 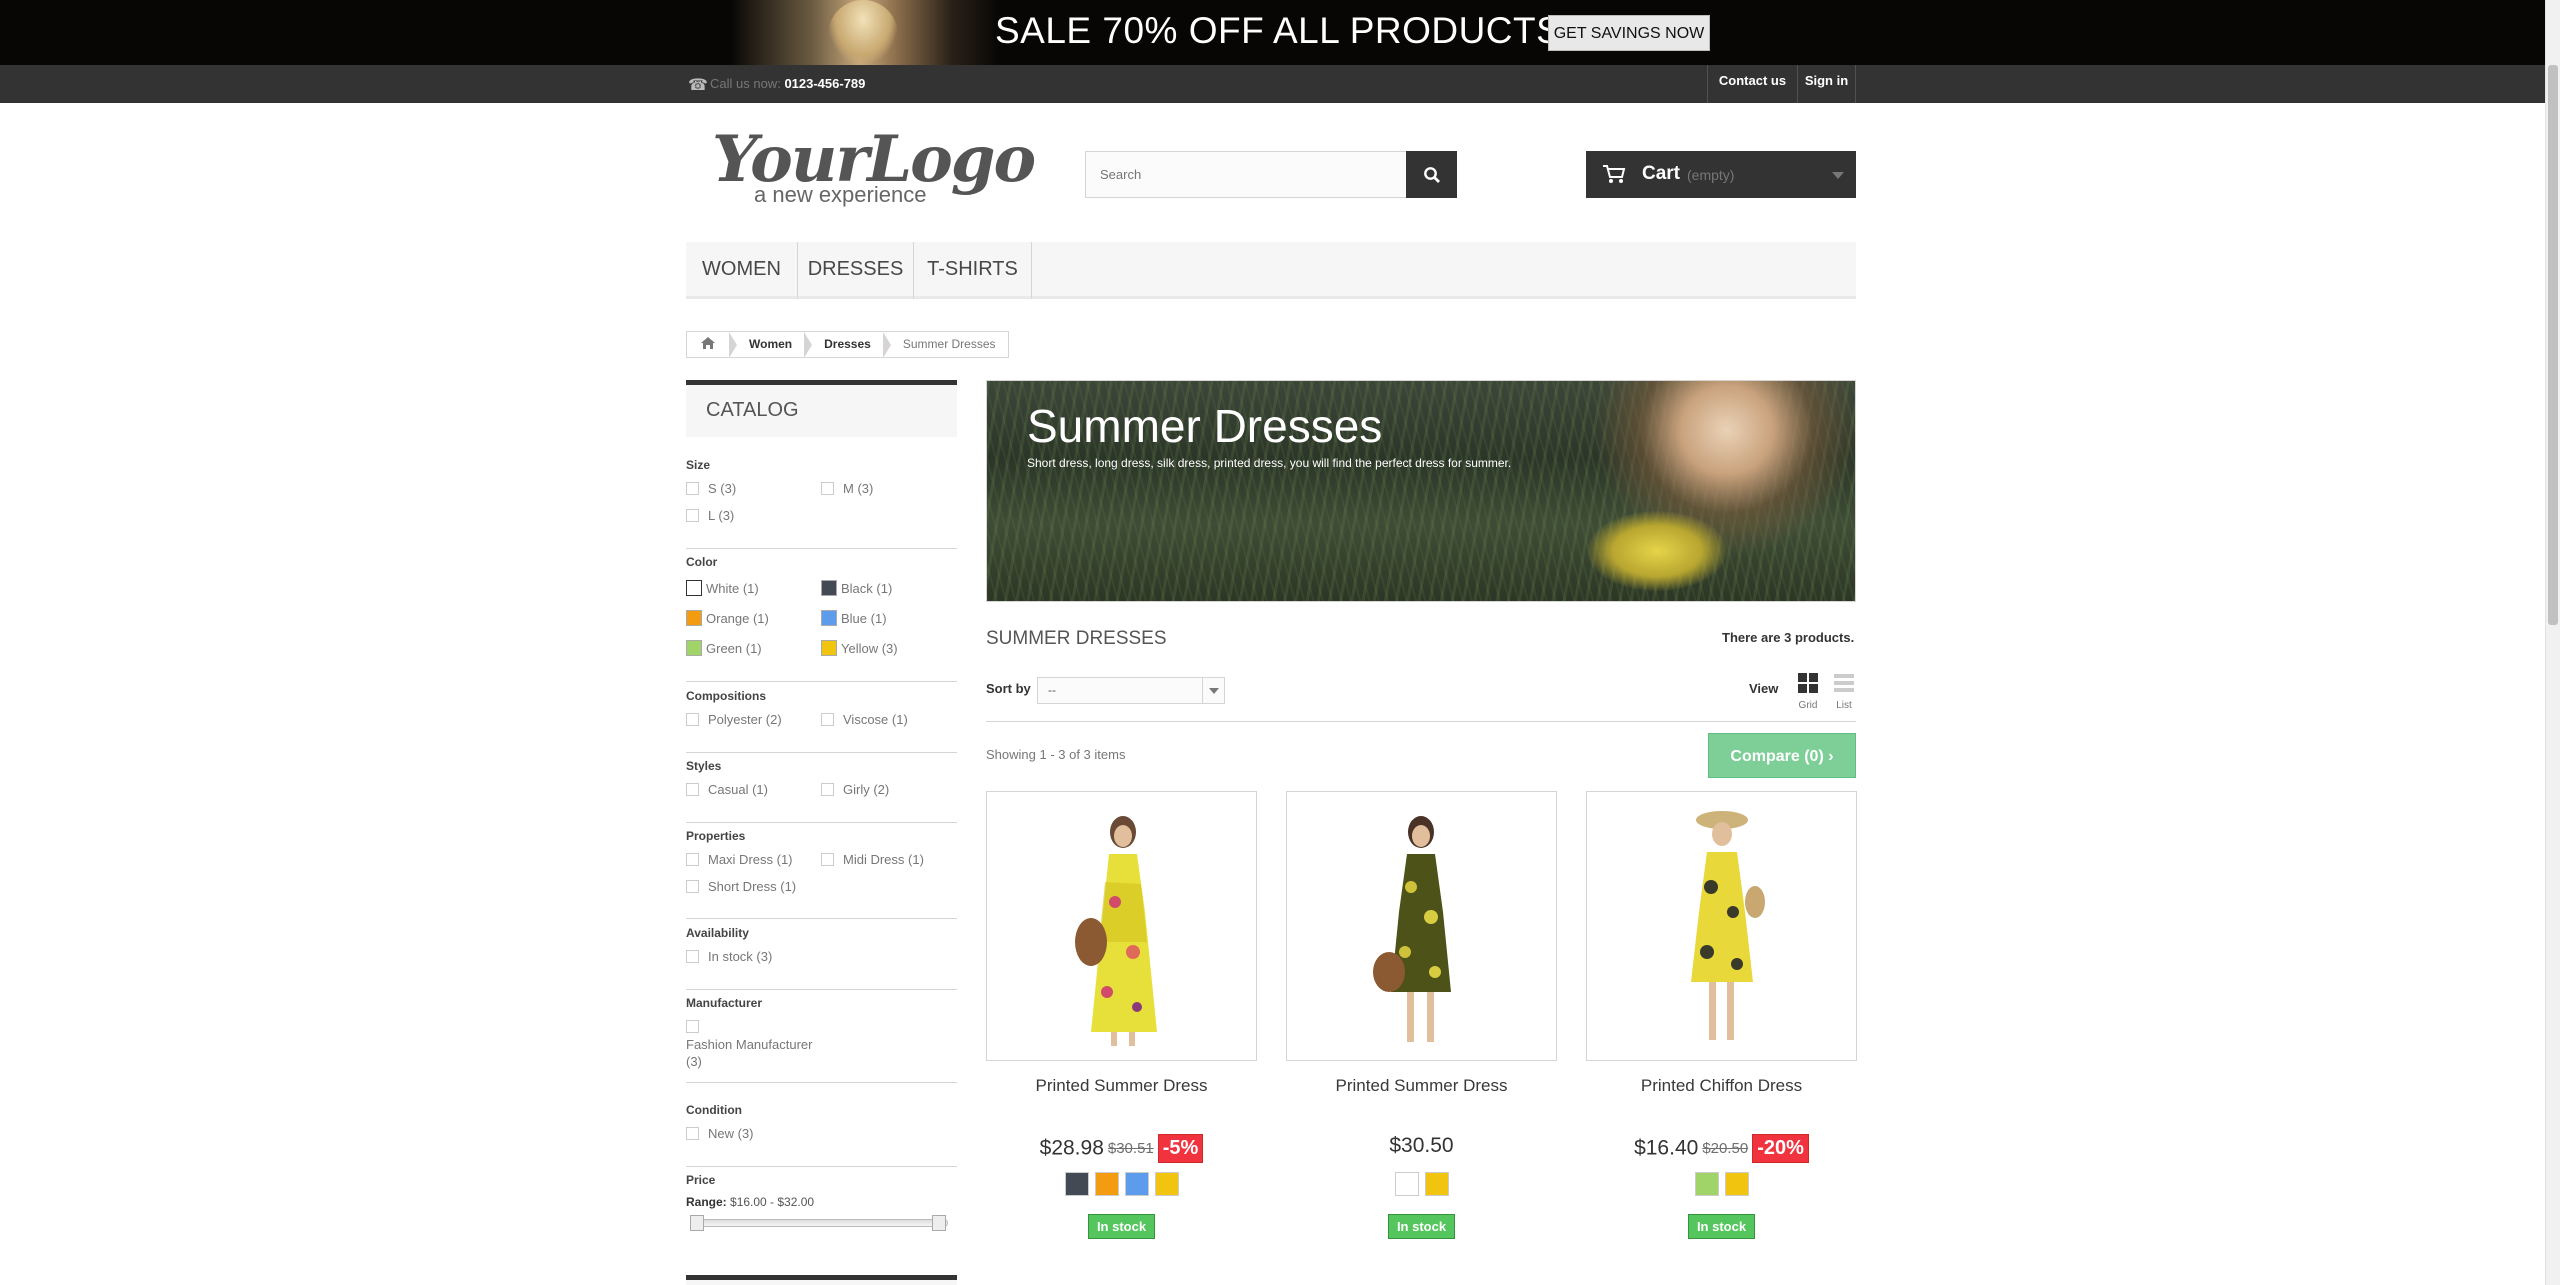 I want to click on filter-option: Midi Dress (1), so click(x=872, y=859).